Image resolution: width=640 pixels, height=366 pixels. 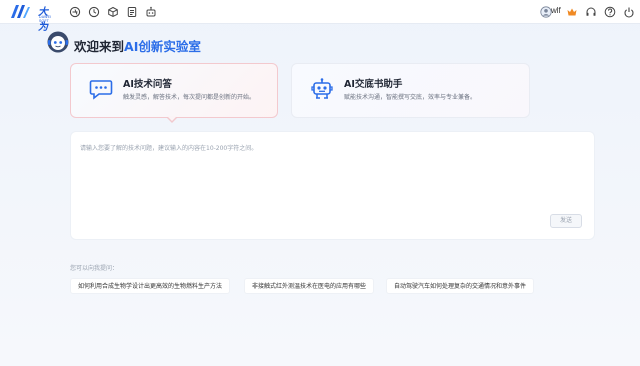 I want to click on assistant-avatar-icon, so click(x=58, y=42).